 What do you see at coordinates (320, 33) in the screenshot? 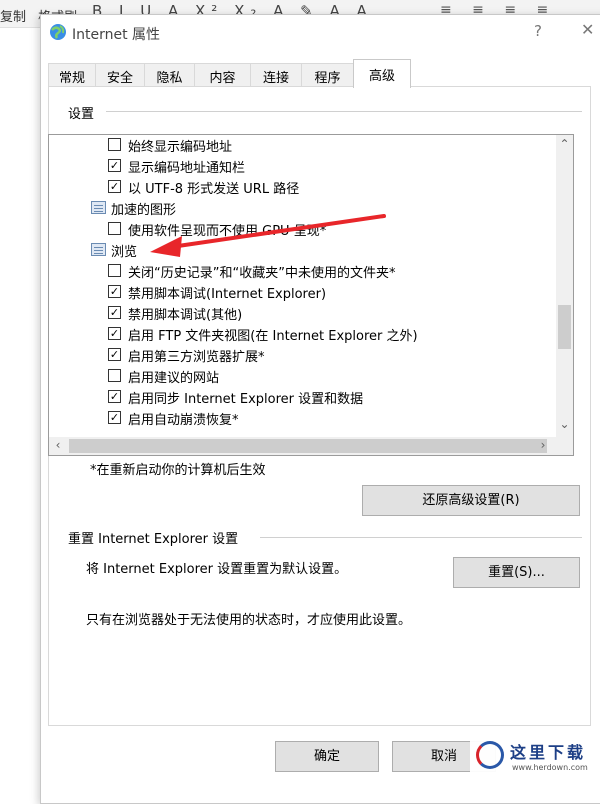
I see `title-bar: Internet 属性 ? ✕` at bounding box center [320, 33].